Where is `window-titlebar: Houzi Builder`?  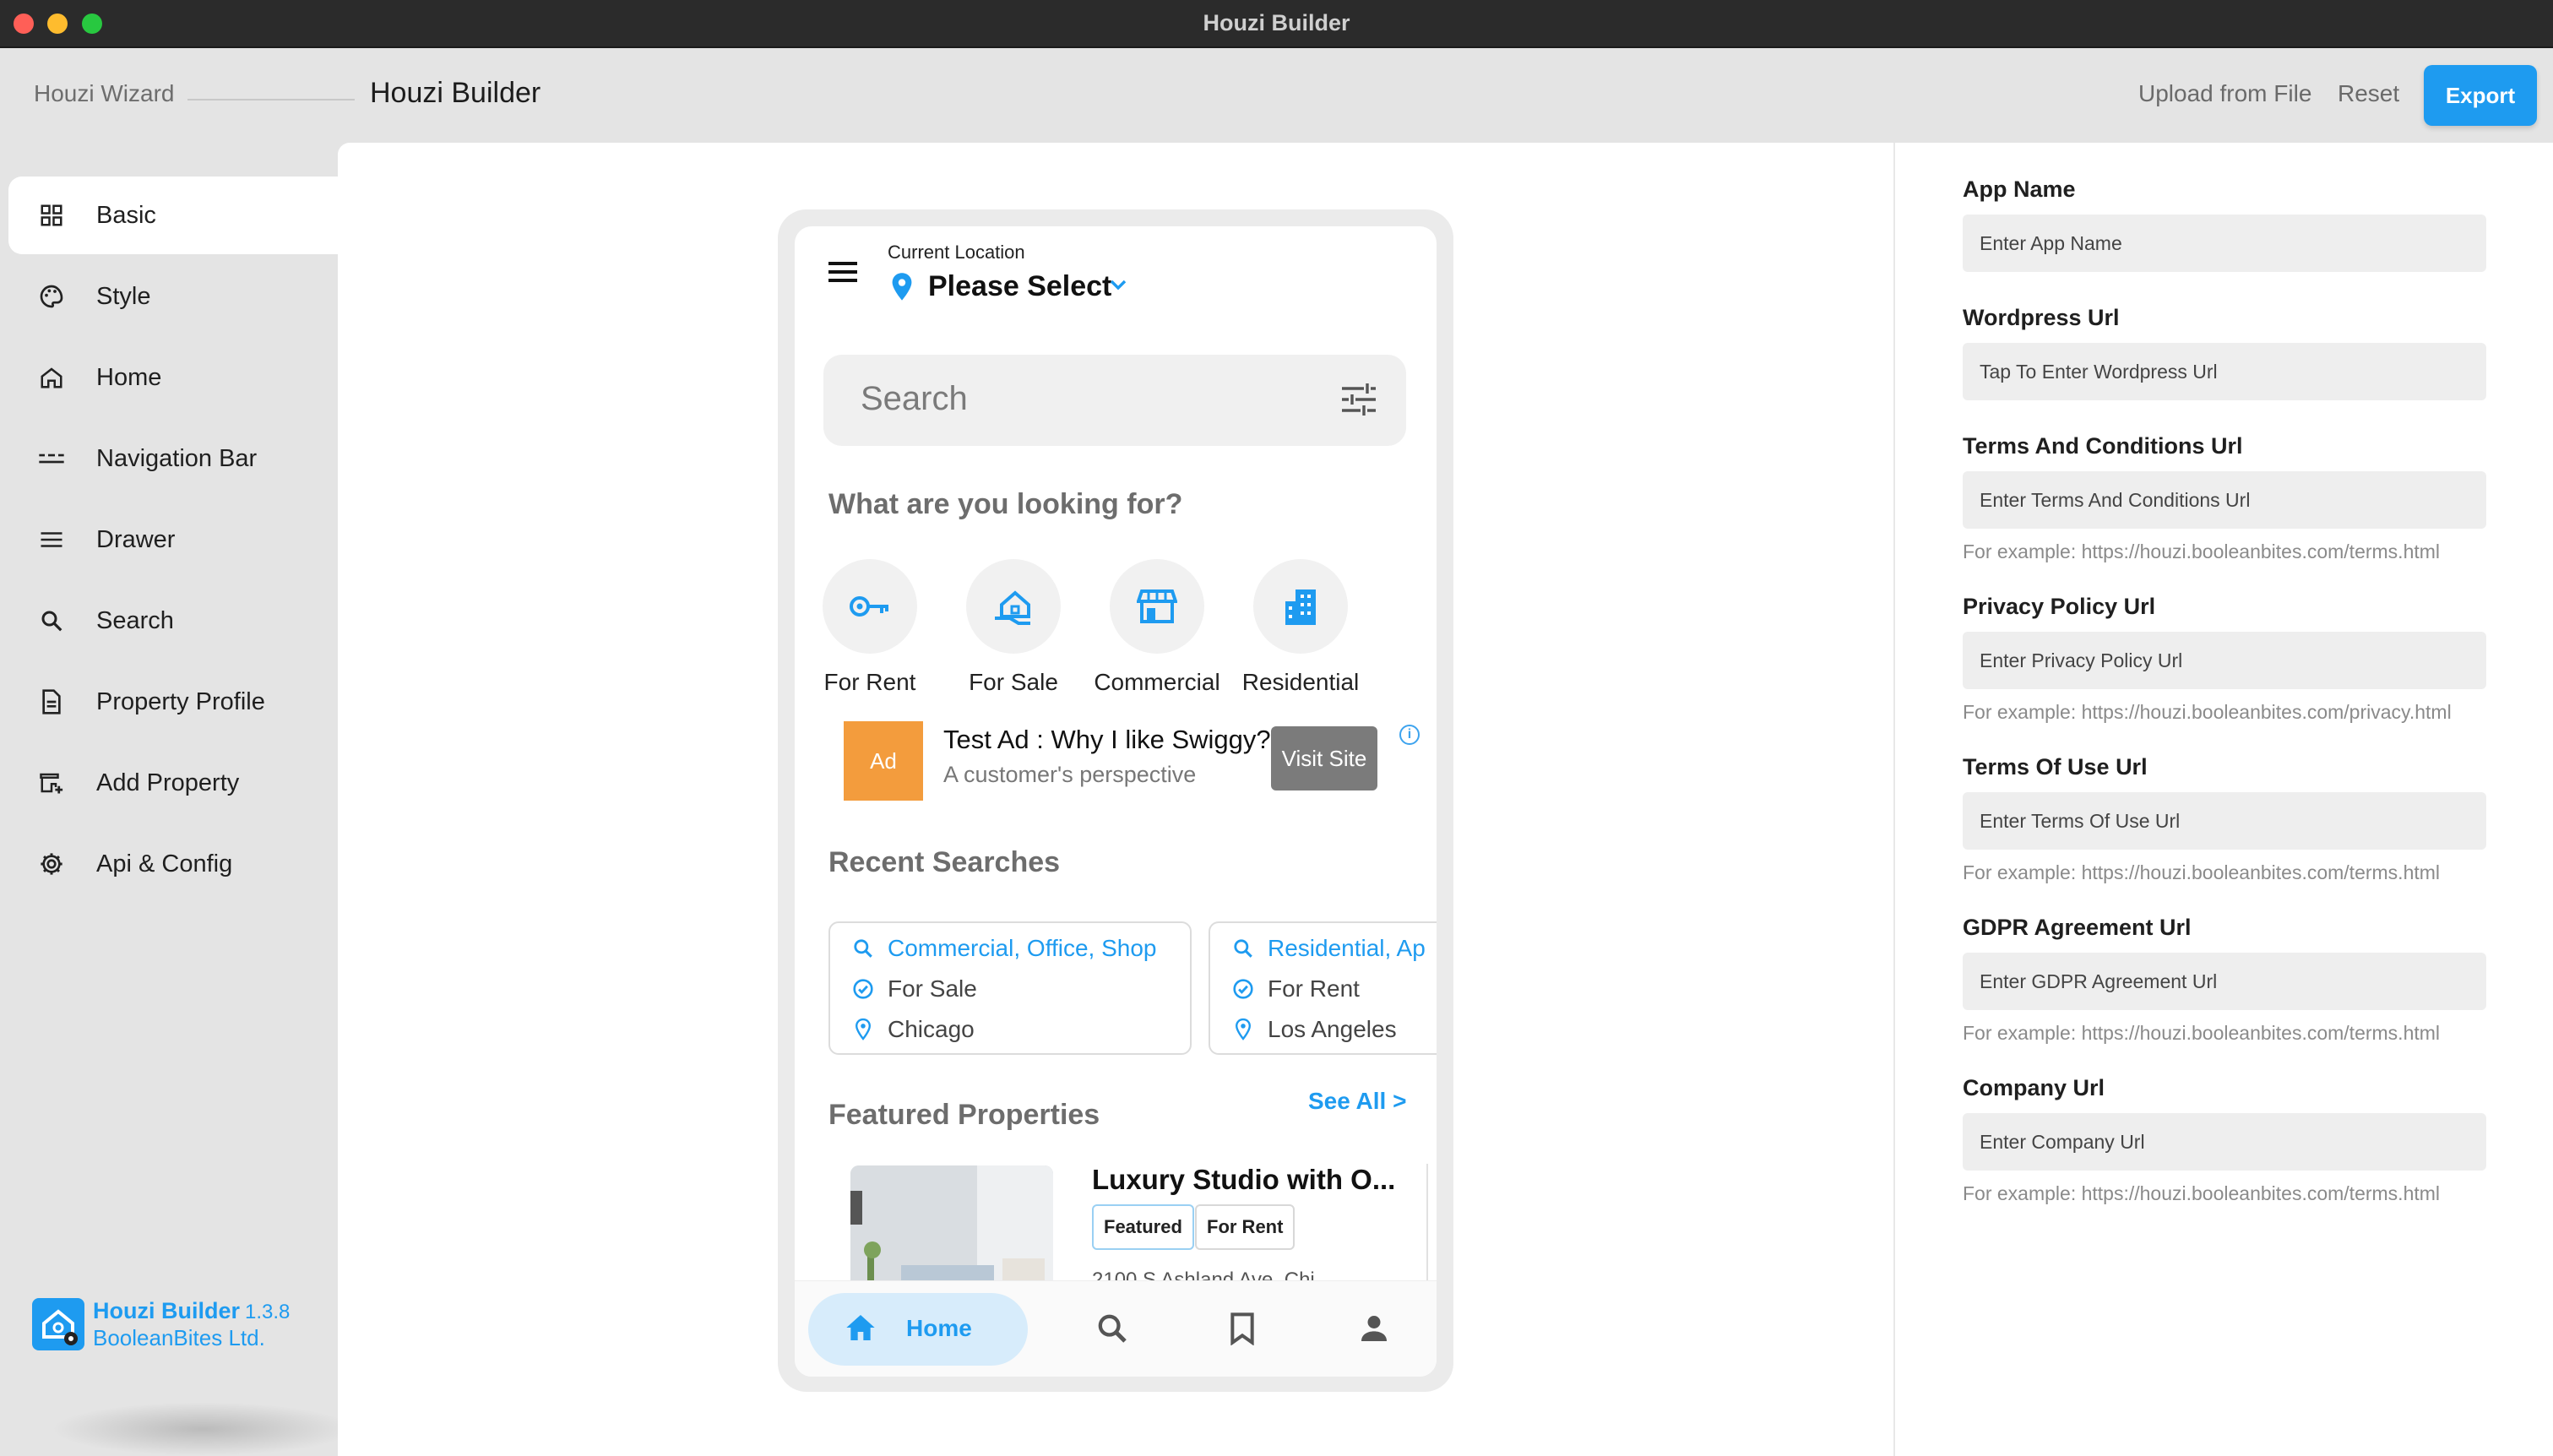
window-titlebar: Houzi Builder is located at coordinates (1276, 24).